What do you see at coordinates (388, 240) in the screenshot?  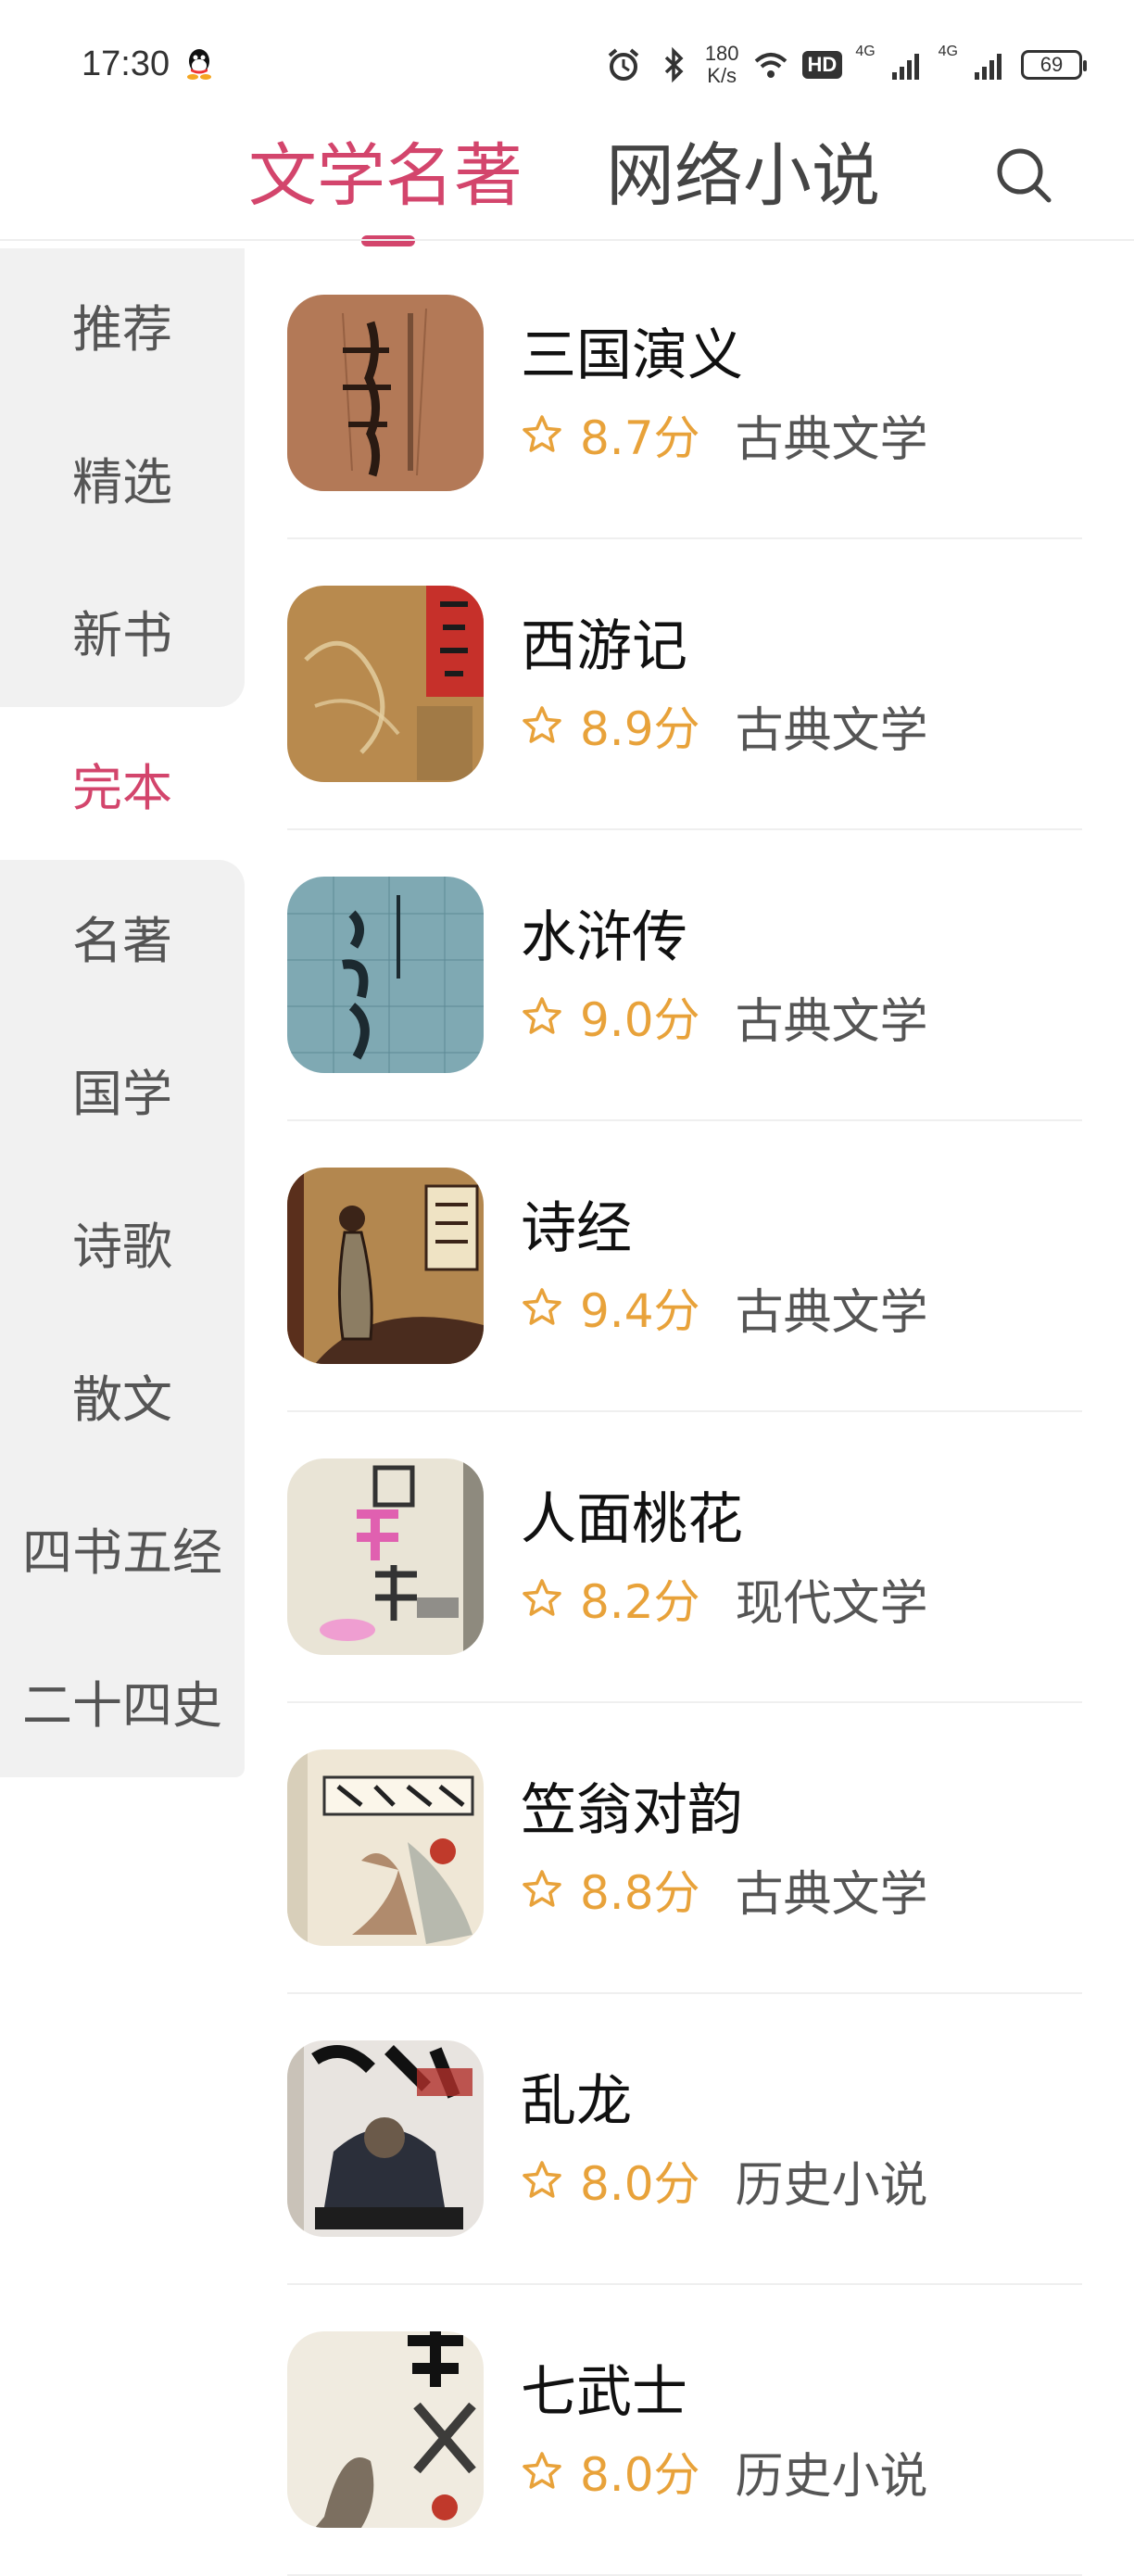 I see `tab-indicator` at bounding box center [388, 240].